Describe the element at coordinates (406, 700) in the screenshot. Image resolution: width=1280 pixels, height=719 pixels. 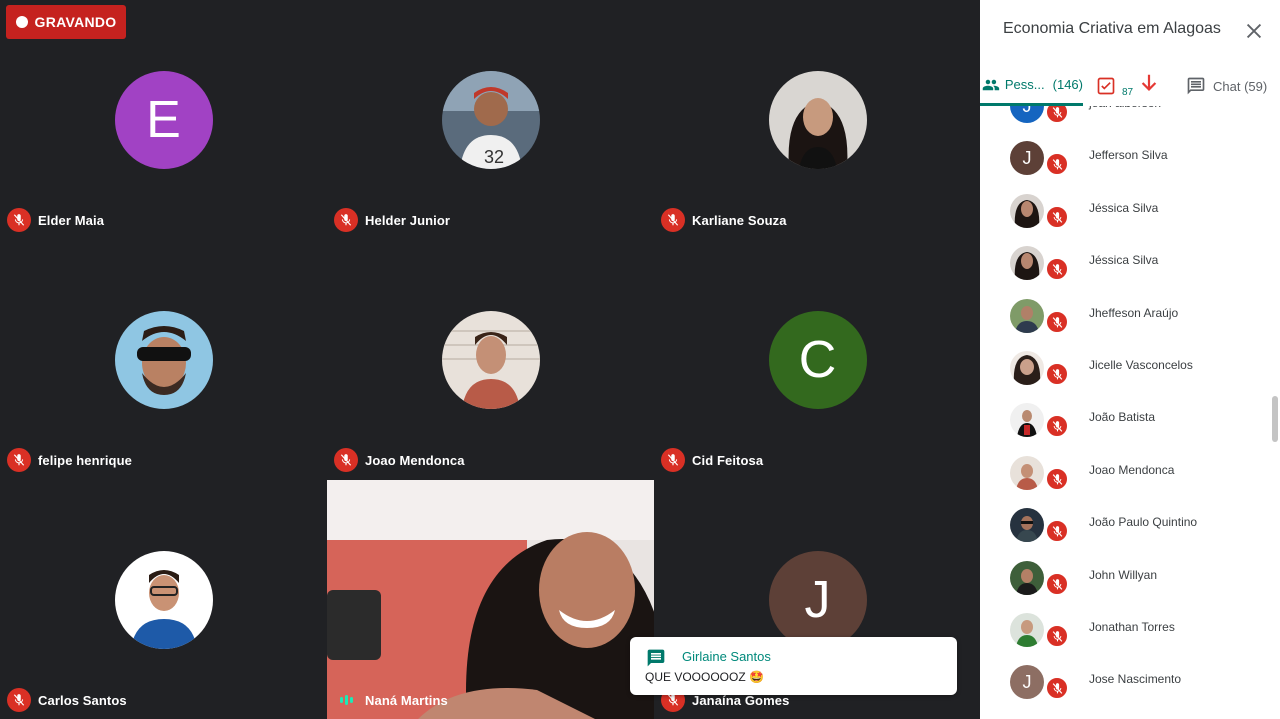
I see `participant-name: Naná Martins` at that location.